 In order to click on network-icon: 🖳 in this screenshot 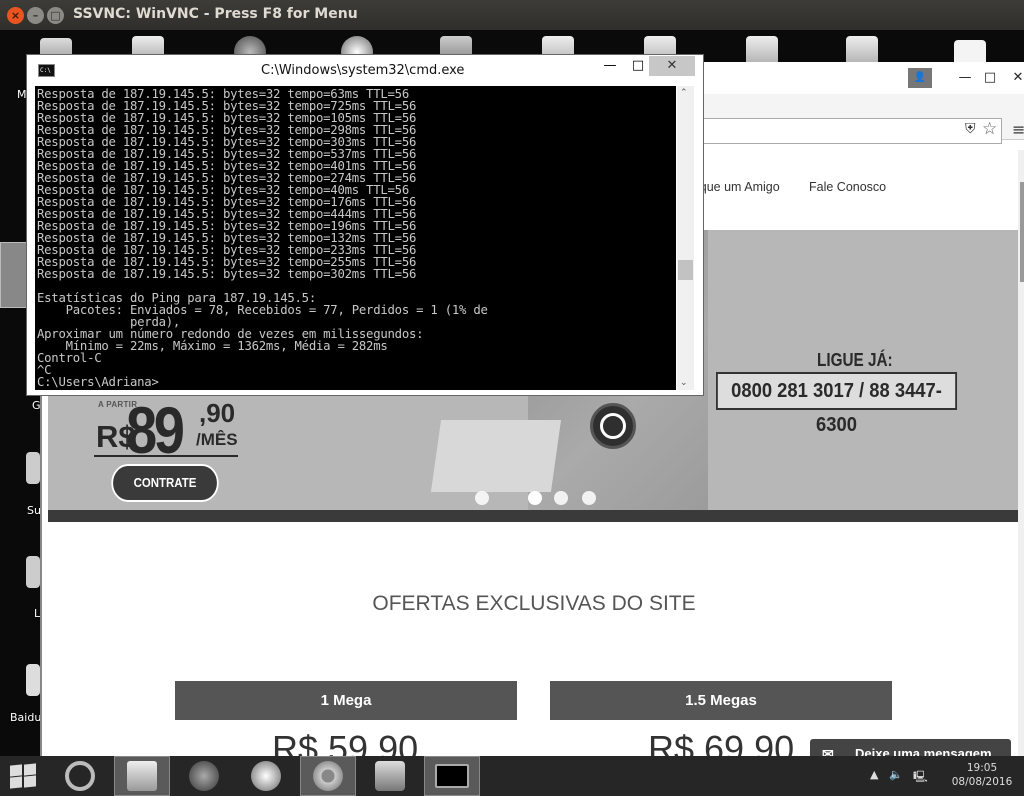, I will do `click(920, 777)`.